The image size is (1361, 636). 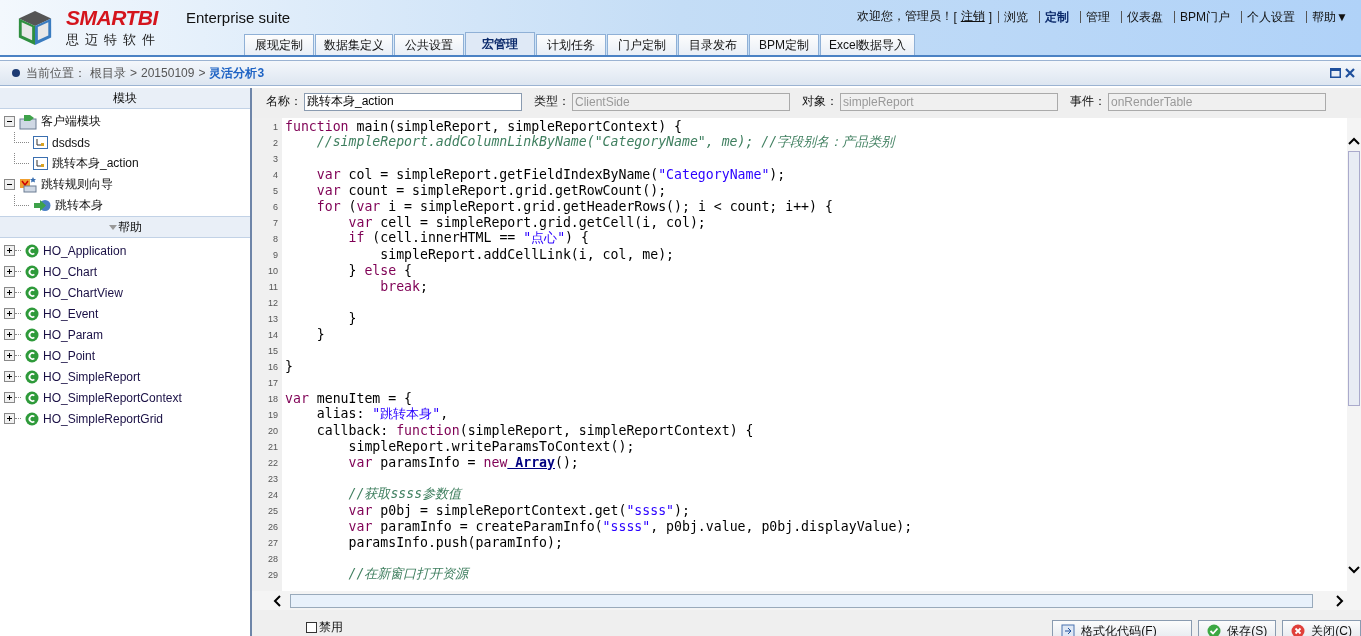 I want to click on scroll-down-icon, so click(x=1354, y=570).